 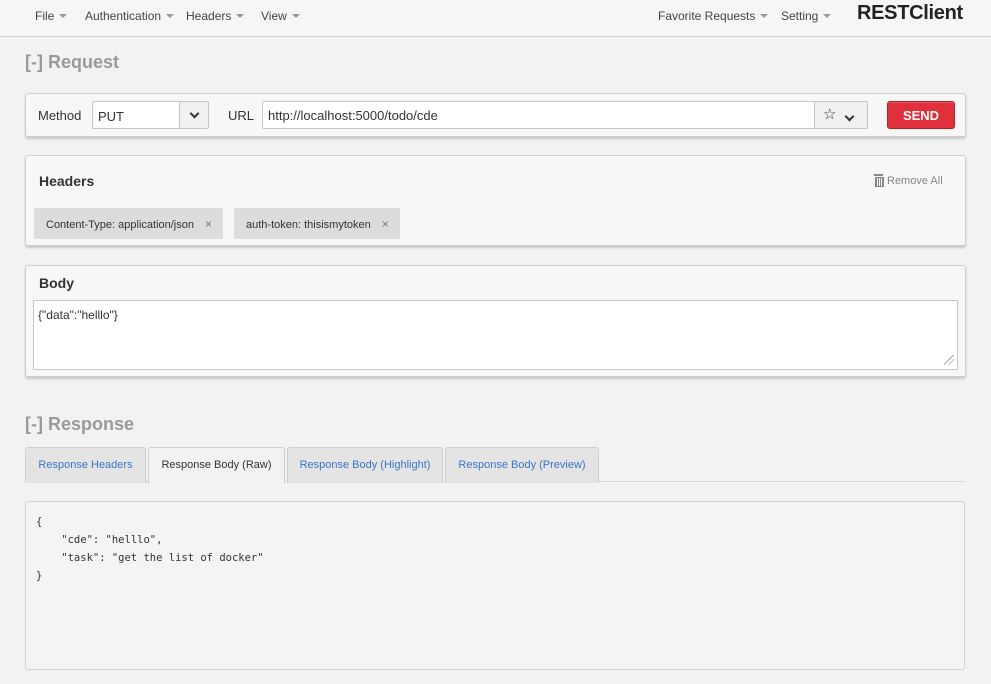 I want to click on menu-file-label: File, so click(x=45, y=16).